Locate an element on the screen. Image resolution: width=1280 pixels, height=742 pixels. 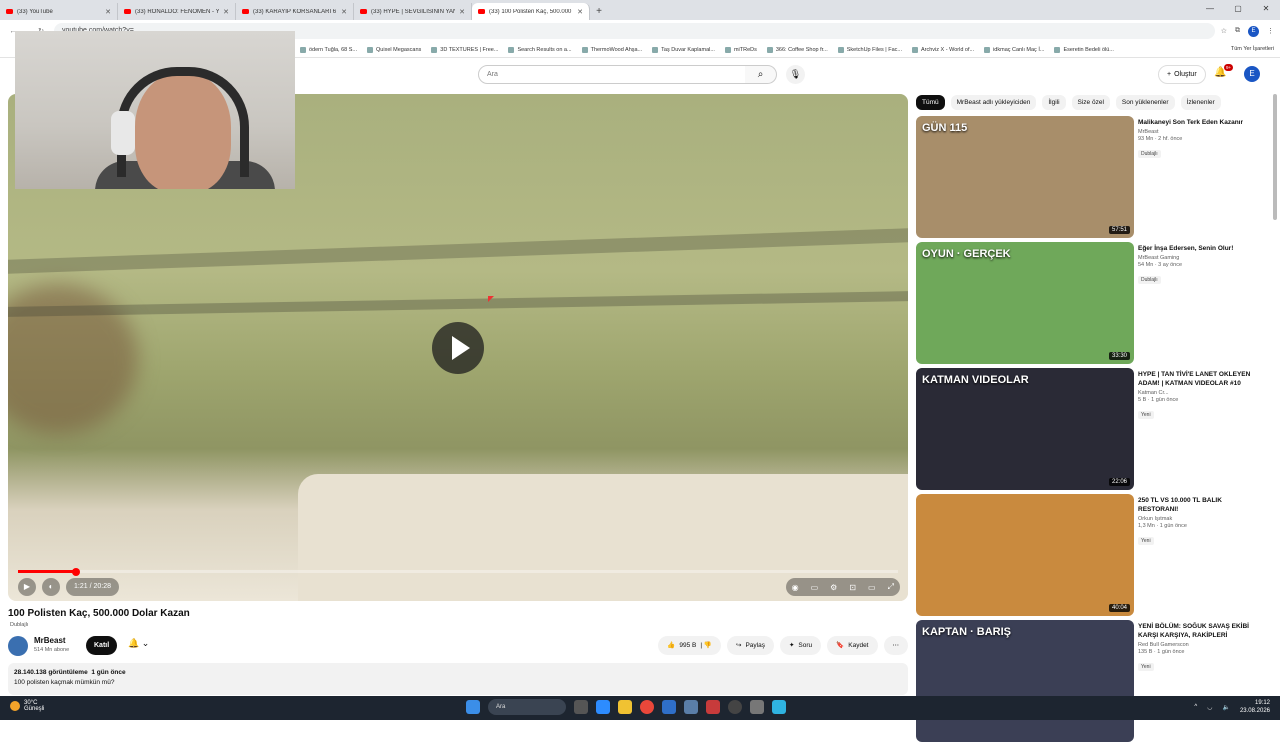
all-bookmarks-link: Tüm Yer İşaretleri is located at coordinates (1252, 49).